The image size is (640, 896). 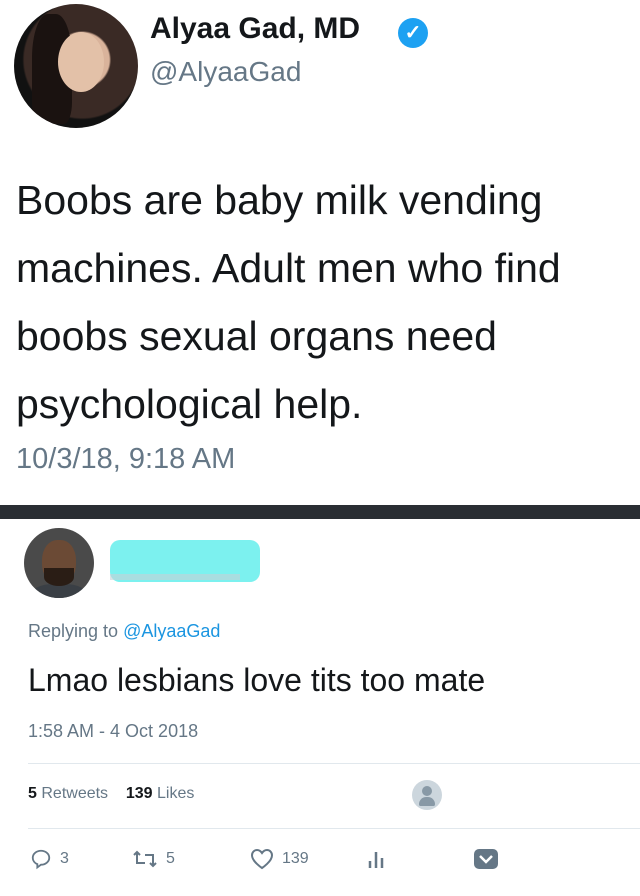 I want to click on default-avatar-icon, so click(x=427, y=795).